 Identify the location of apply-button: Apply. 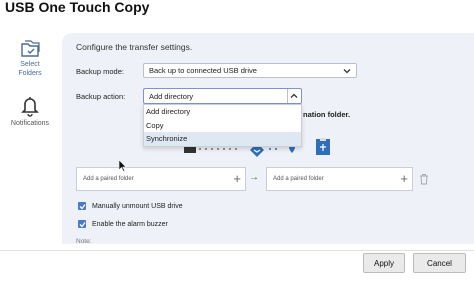
(384, 263).